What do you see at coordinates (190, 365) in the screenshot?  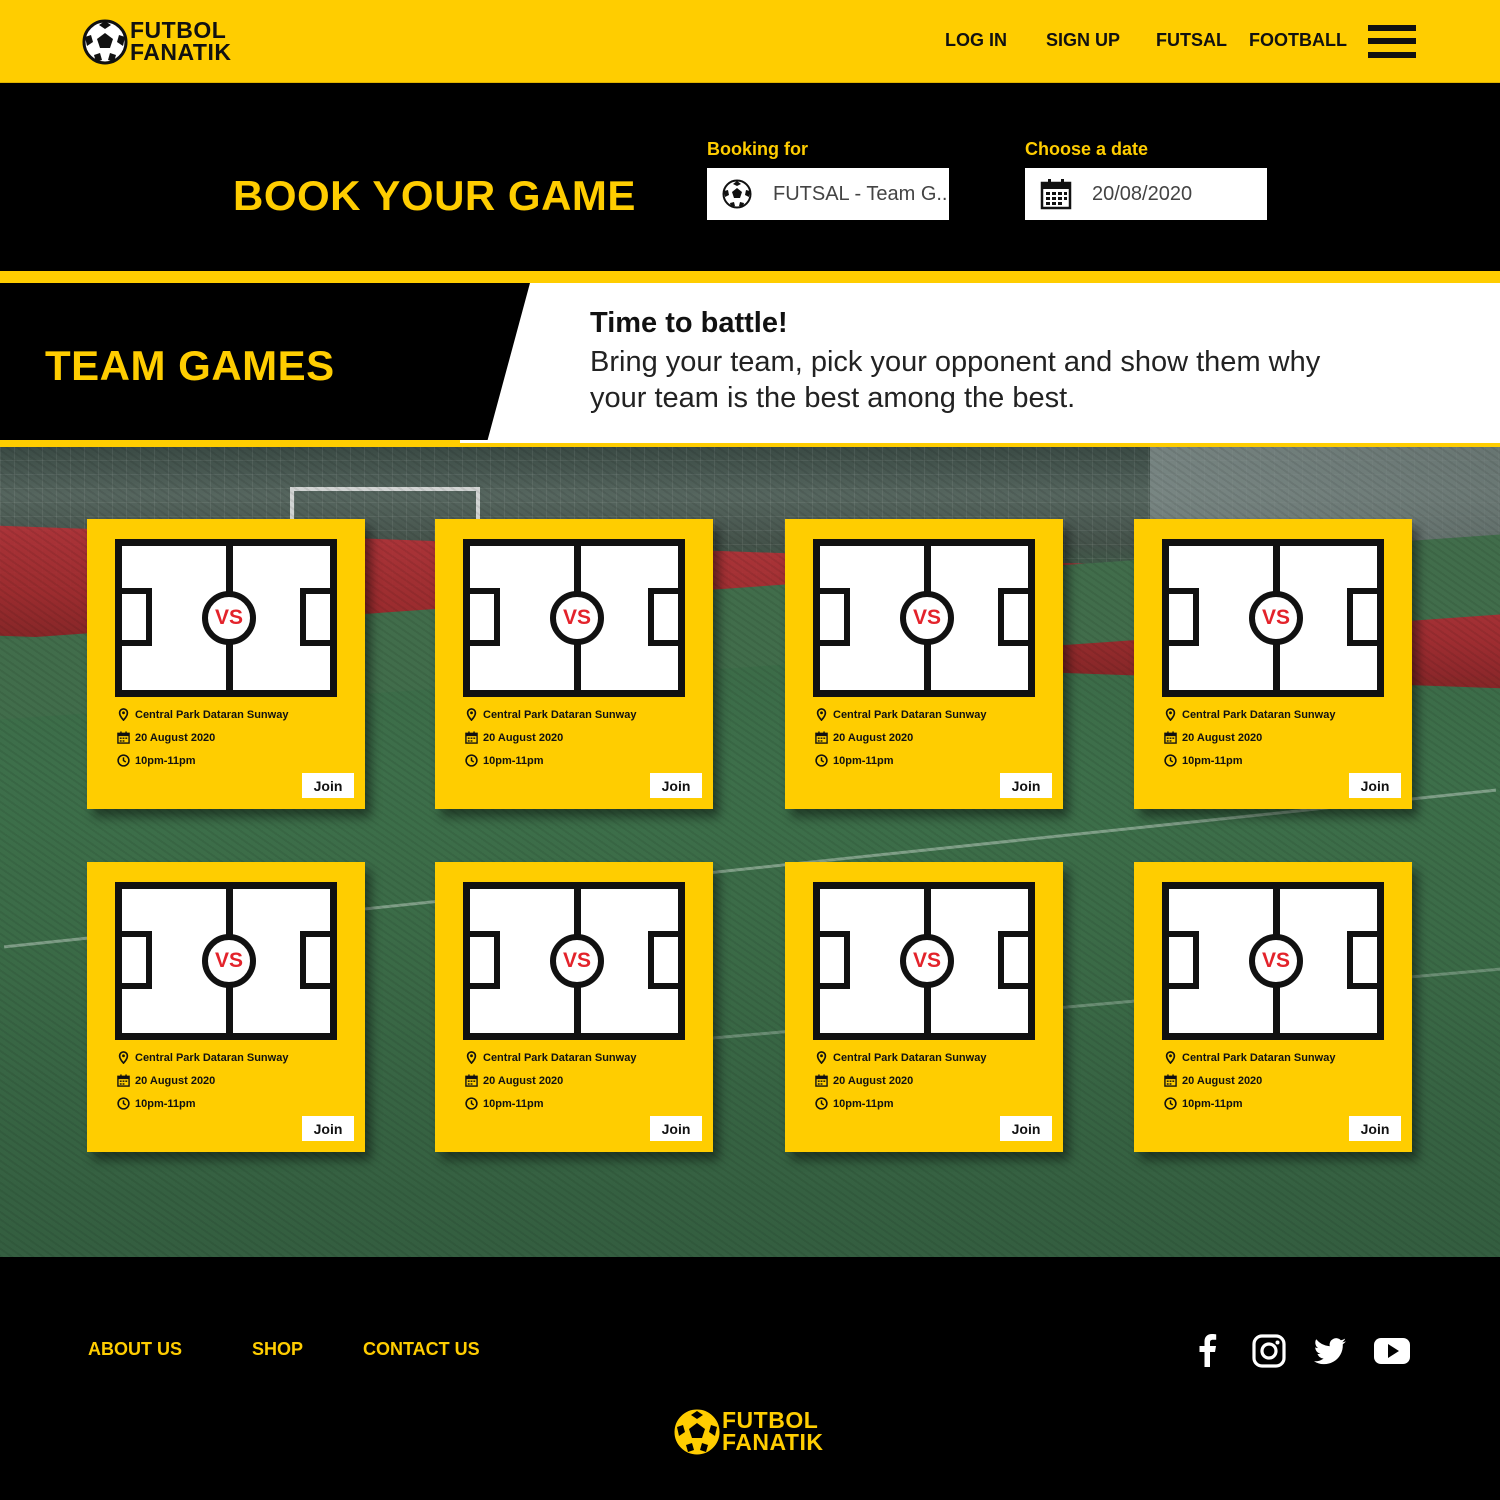 I see `team-games-title: TEAM GAMES` at bounding box center [190, 365].